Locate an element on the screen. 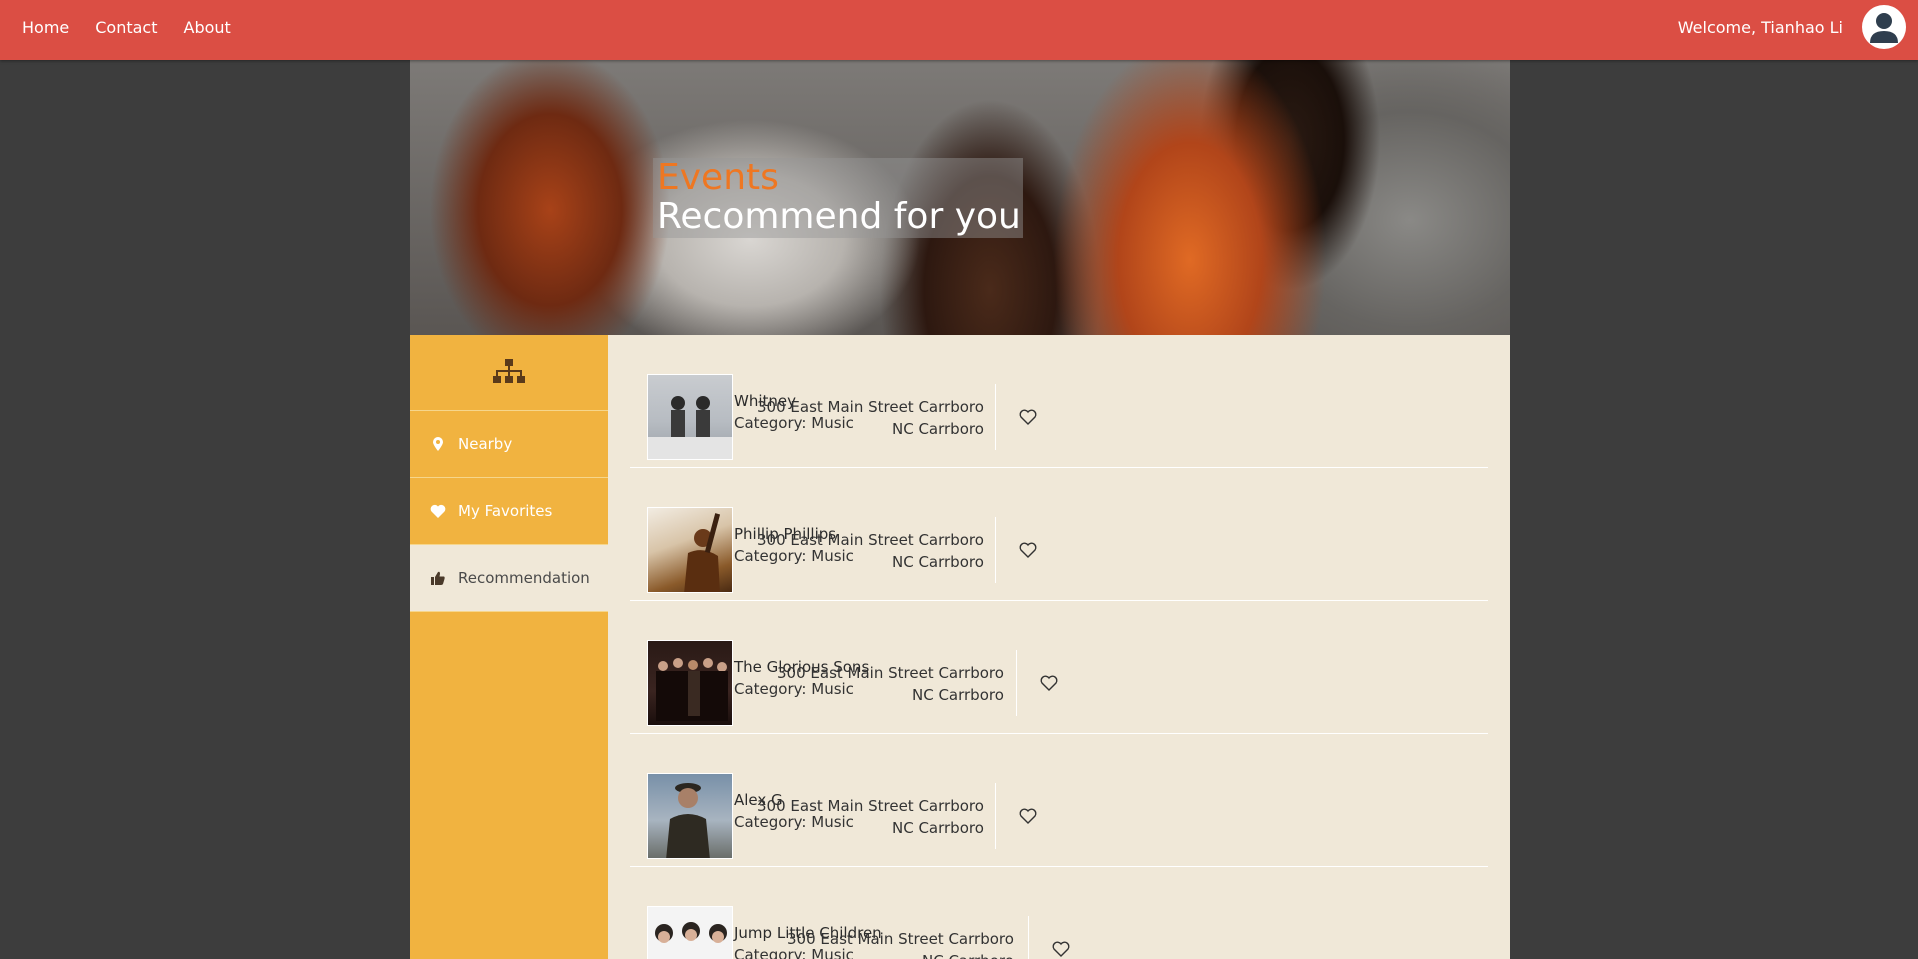 The width and height of the screenshot is (1918, 959). nav-contact-link: Contact is located at coordinates (126, 27).